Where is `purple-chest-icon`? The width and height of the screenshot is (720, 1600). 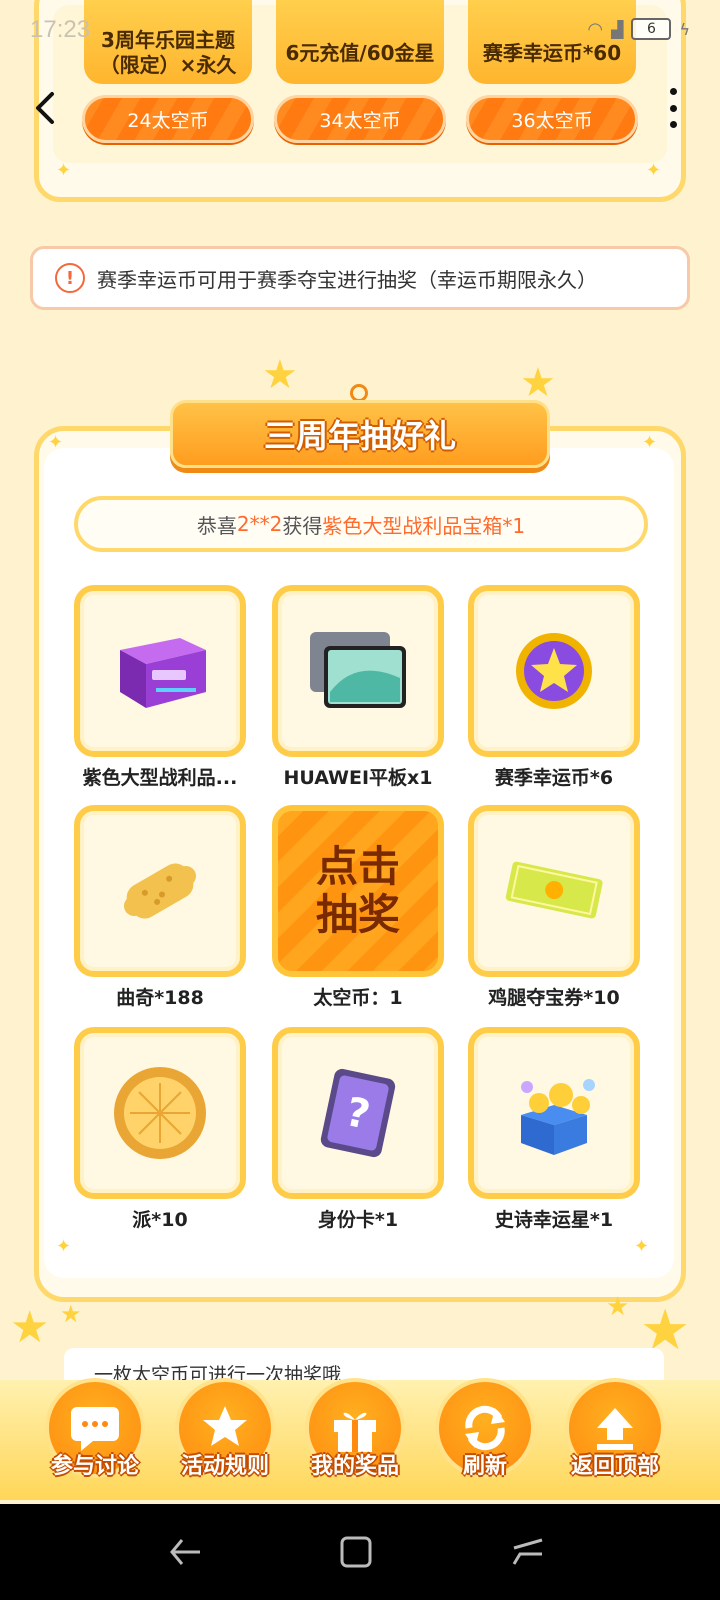 purple-chest-icon is located at coordinates (163, 673).